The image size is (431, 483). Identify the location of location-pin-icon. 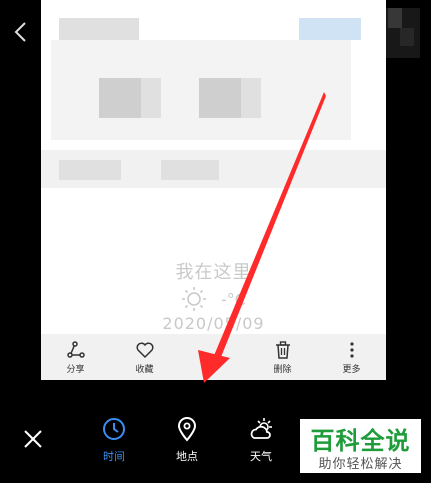
(187, 429).